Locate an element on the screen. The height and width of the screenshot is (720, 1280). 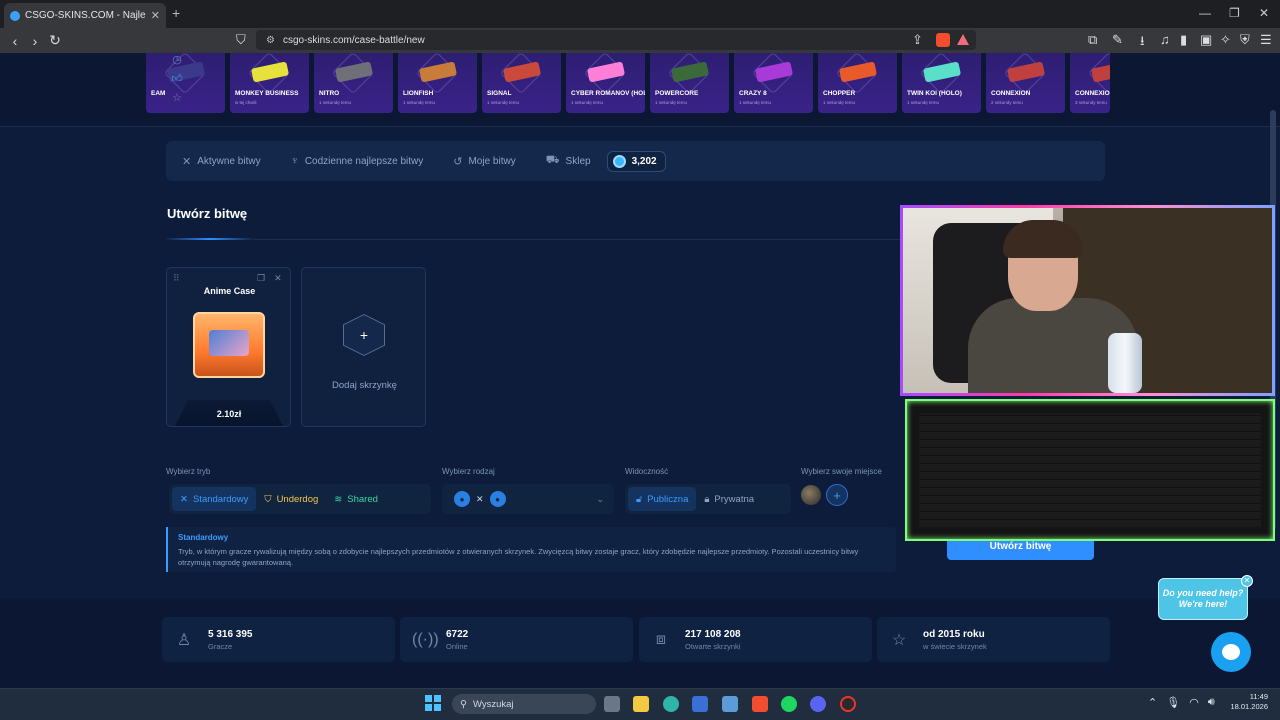
user-icon: ♙ is located at coordinates (184, 640).